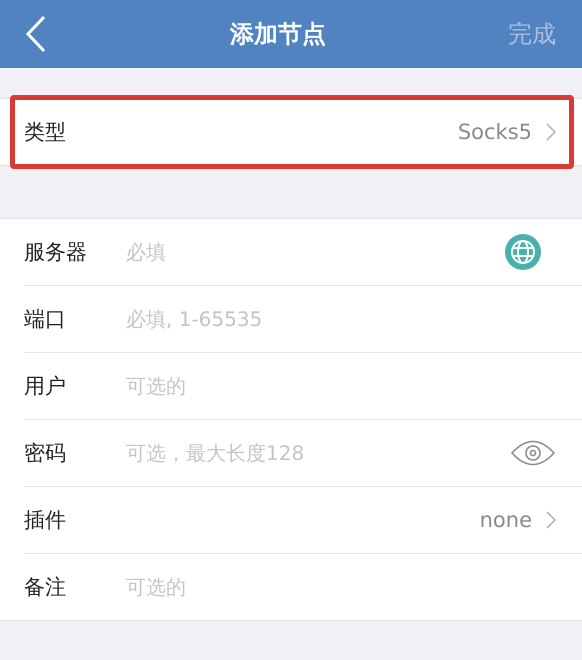 The image size is (582, 660). What do you see at coordinates (506, 520) in the screenshot?
I see `field-value: none` at bounding box center [506, 520].